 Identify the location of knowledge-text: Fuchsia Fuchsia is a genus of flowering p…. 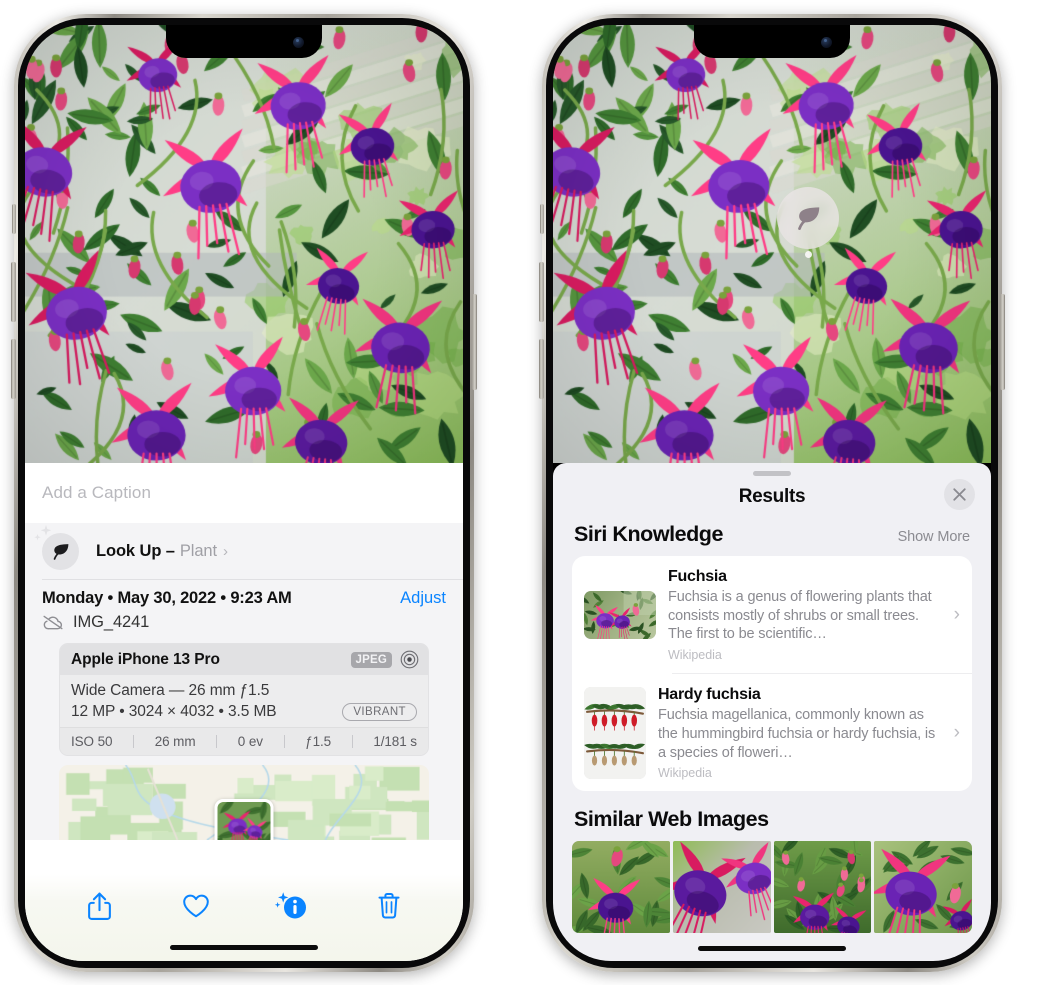
(804, 614).